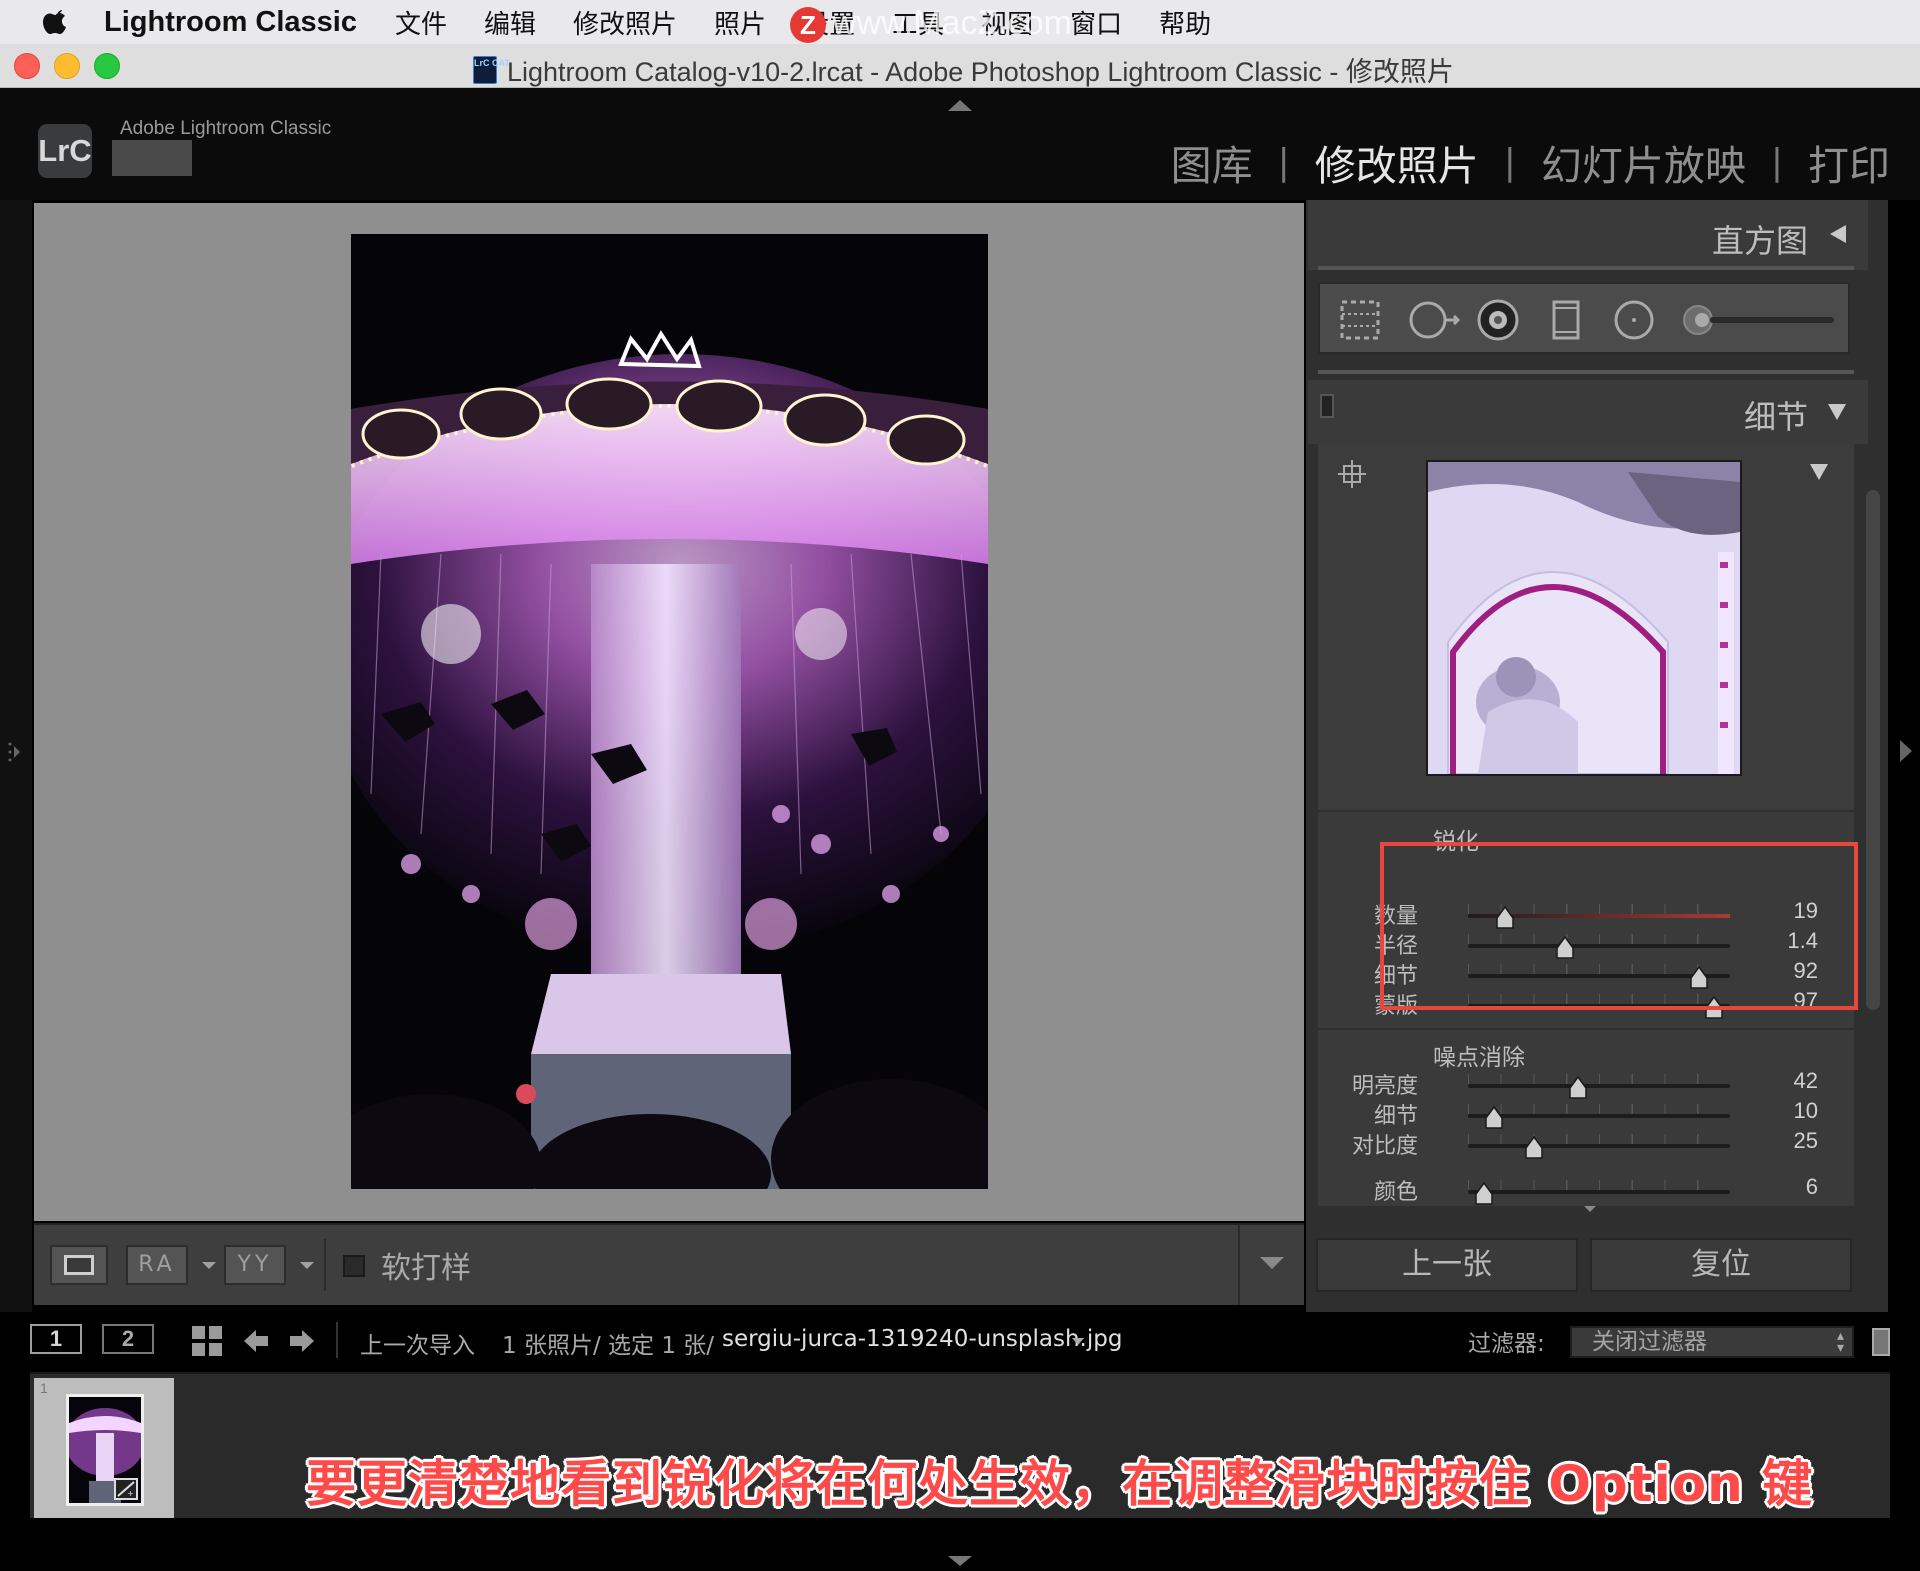 This screenshot has height=1571, width=1920. I want to click on histogram-title: 直方图, so click(1759, 241).